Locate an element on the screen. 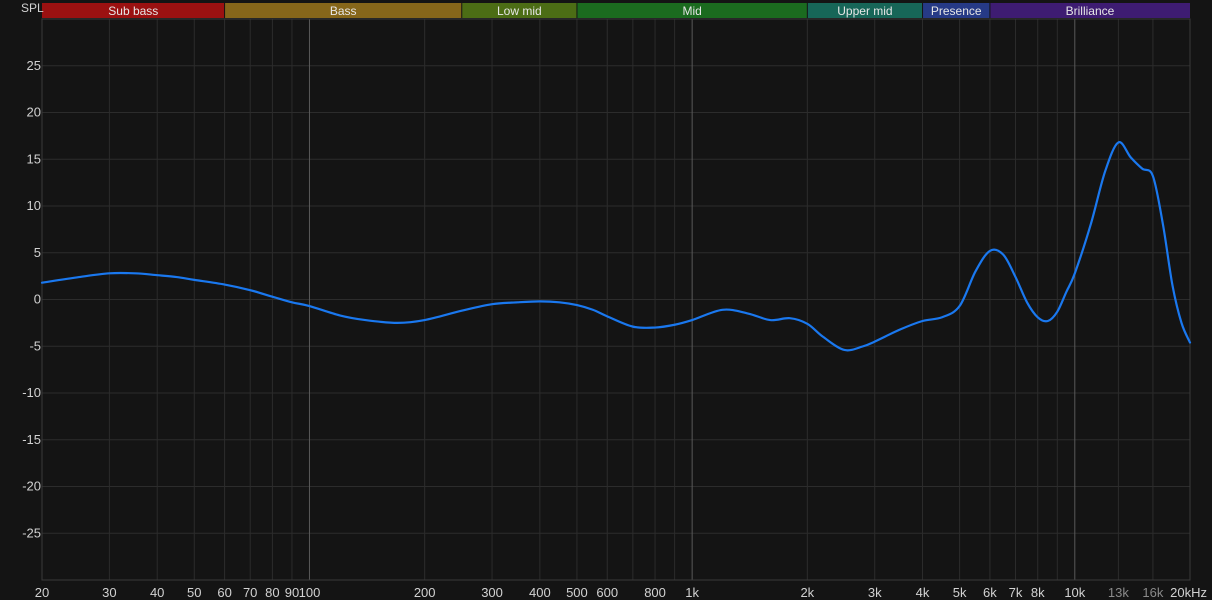 The width and height of the screenshot is (1212, 600). x-tick-label: 400 is located at coordinates (540, 592).